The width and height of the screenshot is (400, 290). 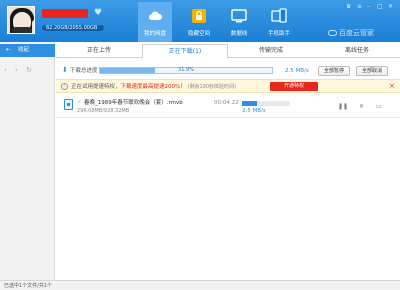 What do you see at coordinates (250, 103) in the screenshot?
I see `file-progress-fill` at bounding box center [250, 103].